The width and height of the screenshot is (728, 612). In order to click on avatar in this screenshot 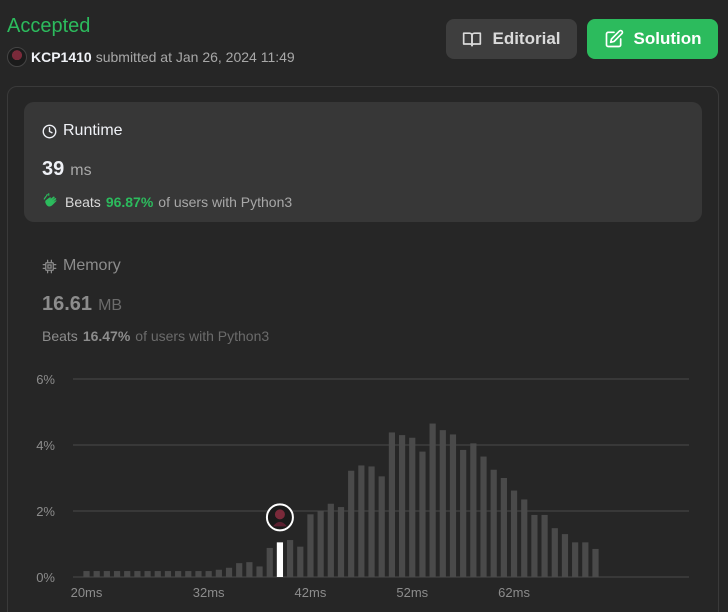, I will do `click(17, 57)`.